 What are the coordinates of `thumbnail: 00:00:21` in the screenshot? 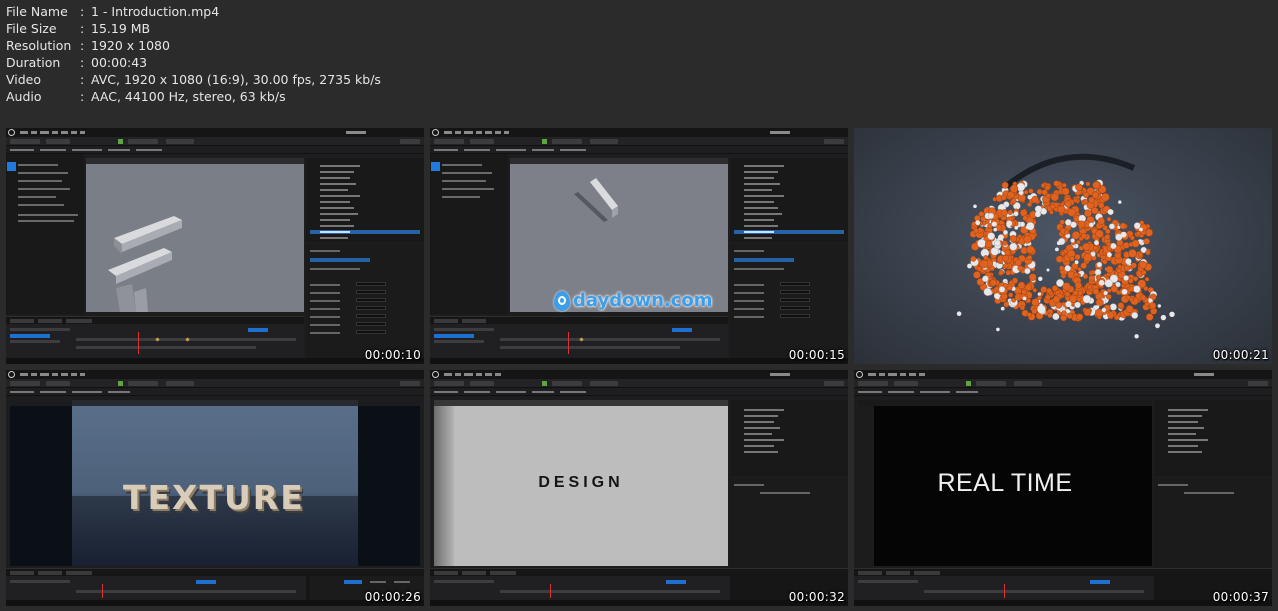 It's located at (1063, 246).